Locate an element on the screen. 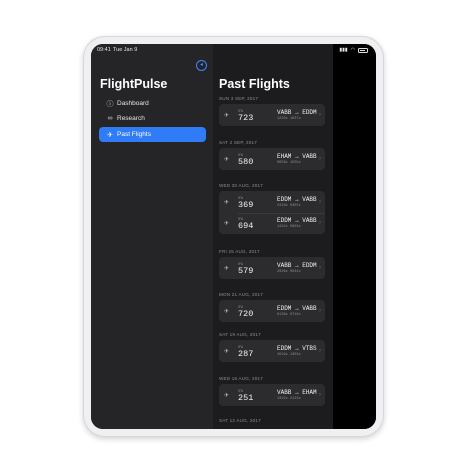  sidebar-item-past-flights: ✈ Past Flights is located at coordinates (152, 134).